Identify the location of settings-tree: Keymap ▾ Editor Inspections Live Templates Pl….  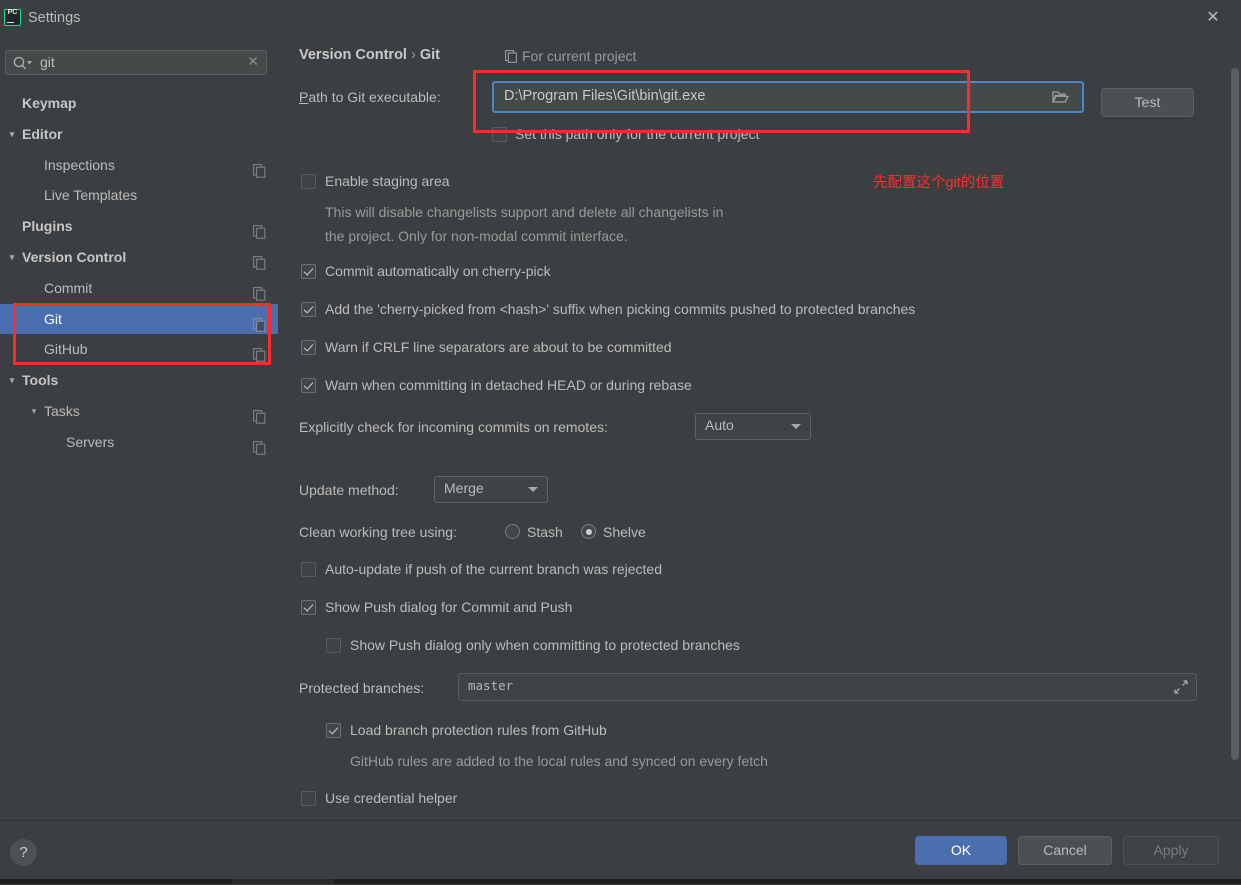
(139, 273).